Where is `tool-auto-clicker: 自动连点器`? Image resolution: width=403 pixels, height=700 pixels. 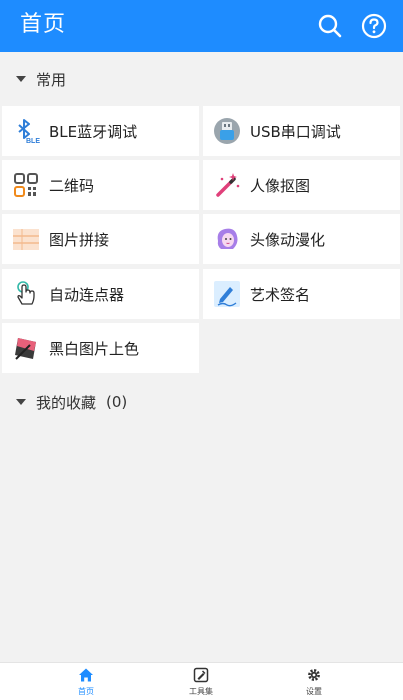
tool-auto-clicker: 自动连点器 is located at coordinates (100, 294).